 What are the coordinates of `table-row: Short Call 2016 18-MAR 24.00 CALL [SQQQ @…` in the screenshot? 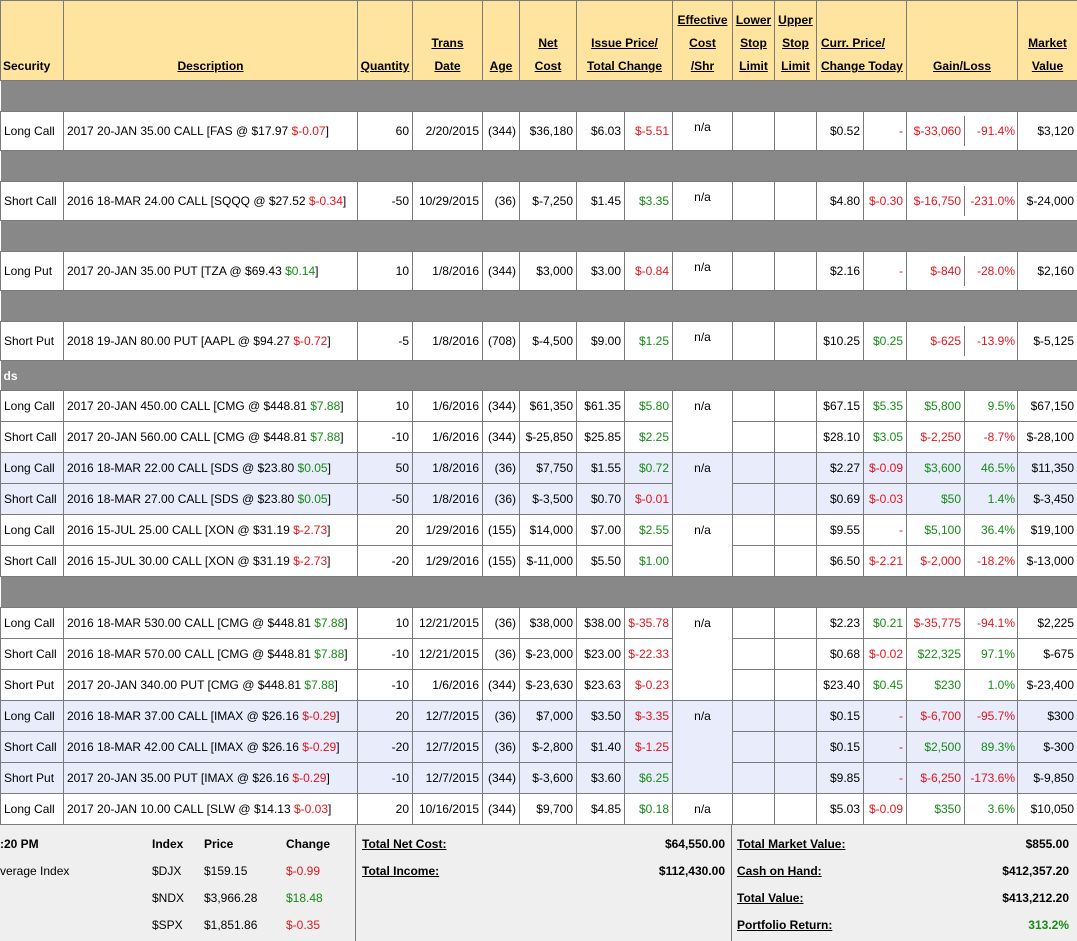 It's located at (538, 201).